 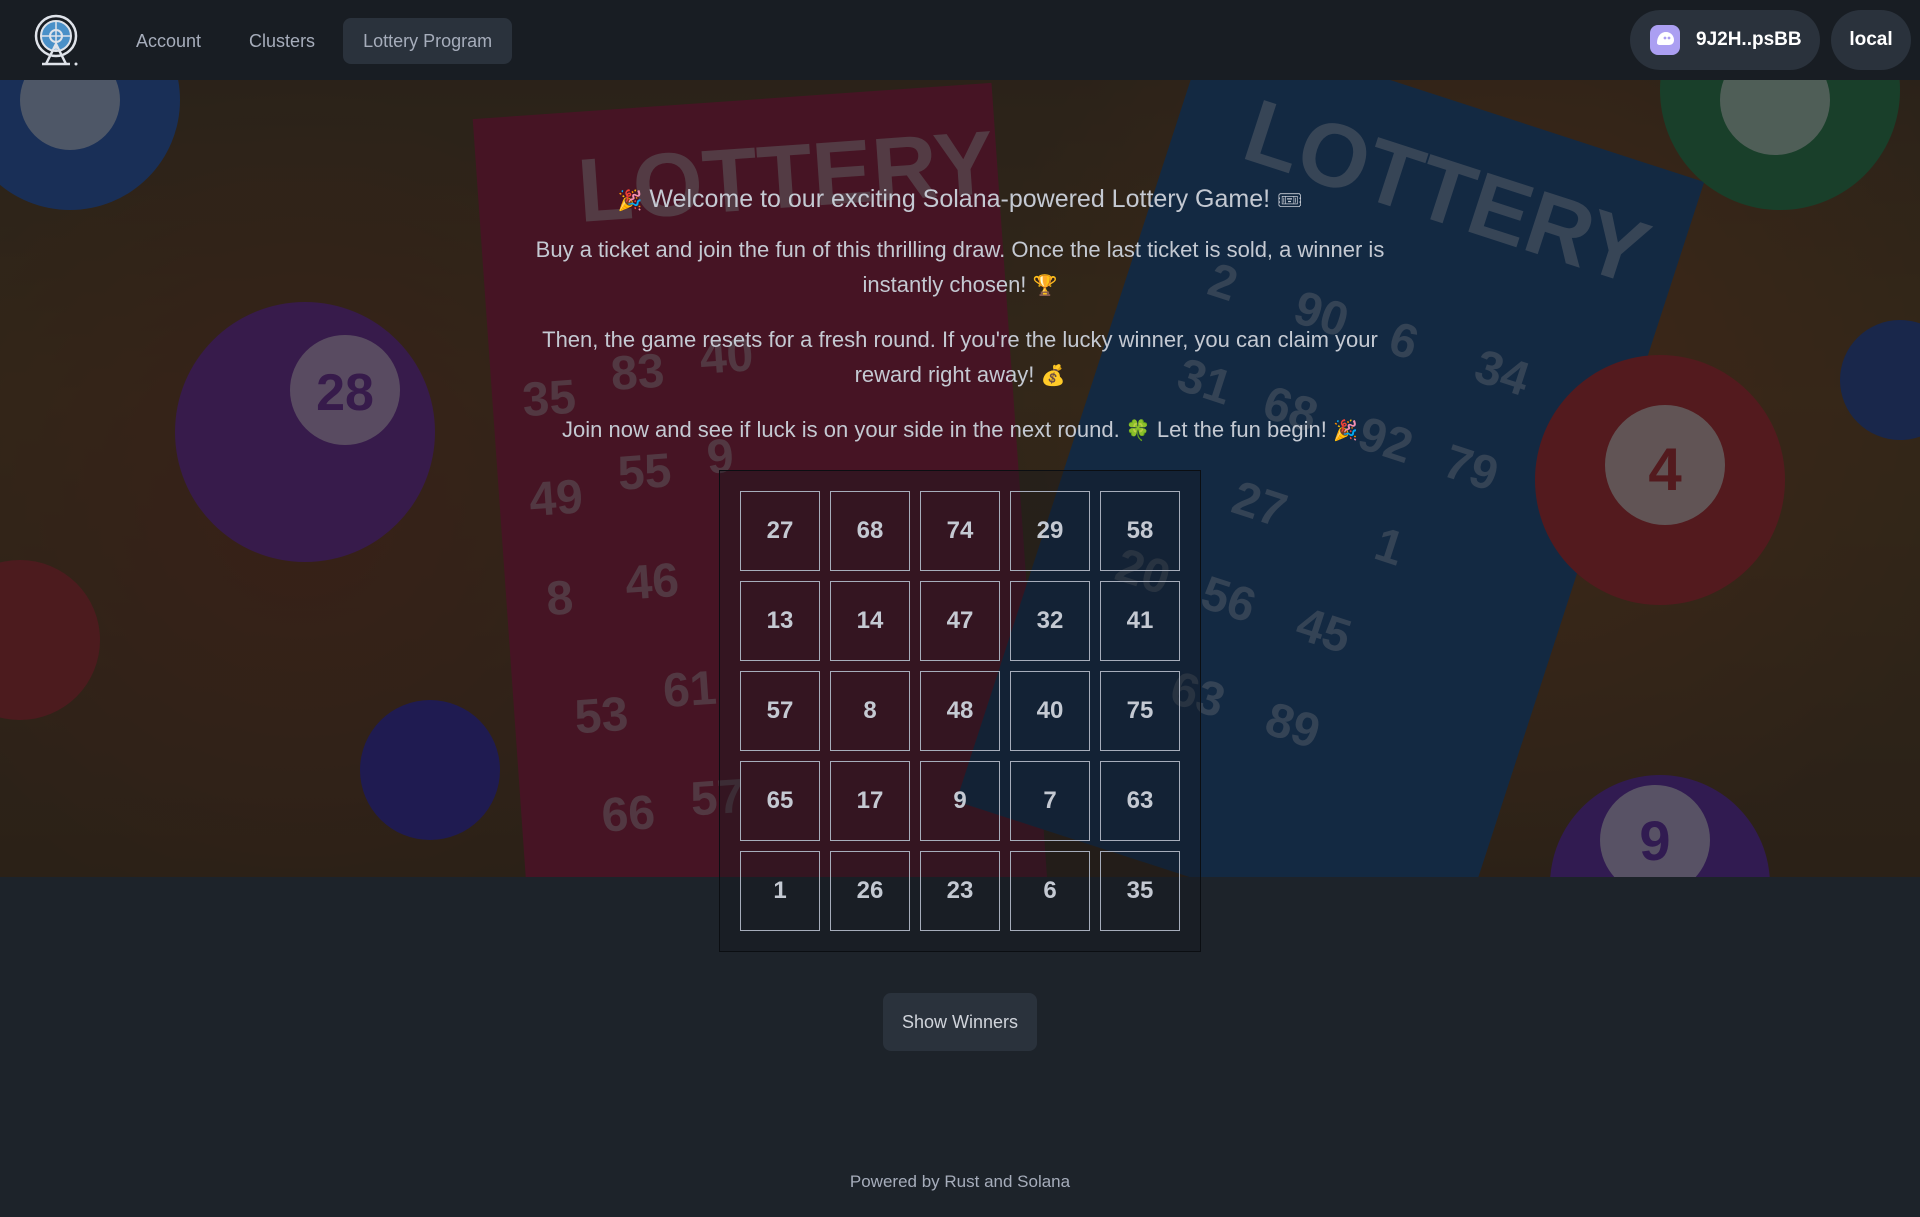 What do you see at coordinates (1138, 430) in the screenshot?
I see `four-leaf-clover-icon: 🍀` at bounding box center [1138, 430].